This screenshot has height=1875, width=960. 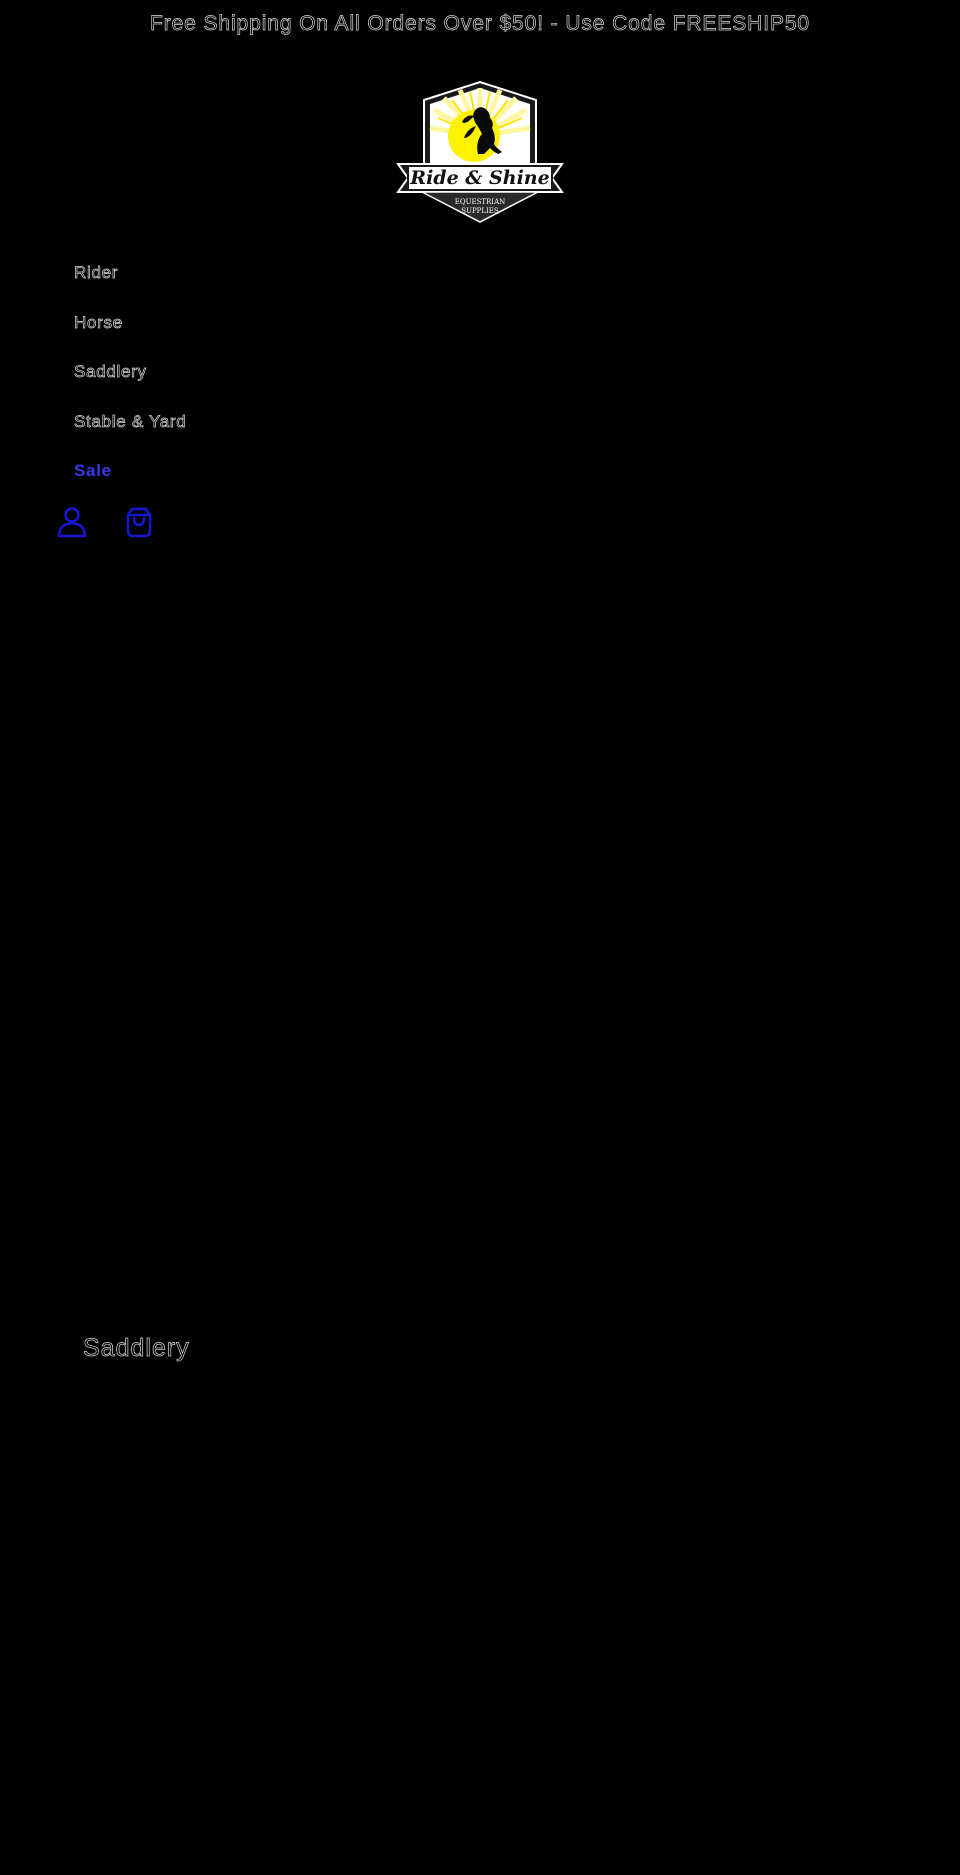 I want to click on account-icon, so click(x=72, y=522).